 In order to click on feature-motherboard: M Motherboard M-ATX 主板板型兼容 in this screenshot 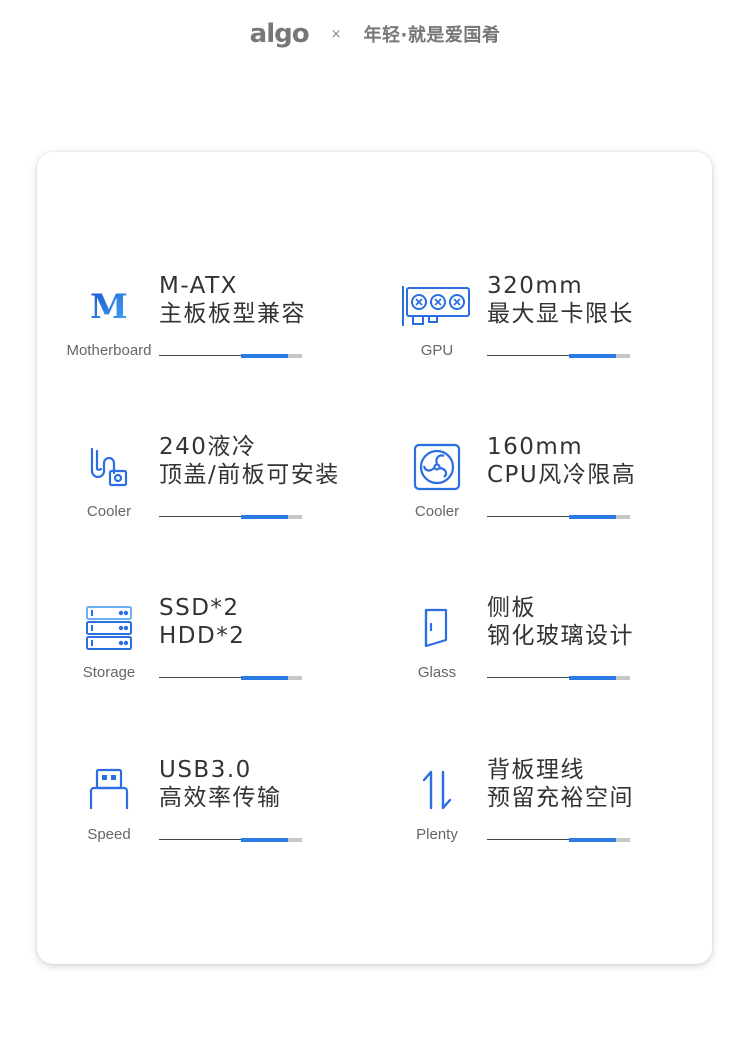, I will do `click(218, 324)`.